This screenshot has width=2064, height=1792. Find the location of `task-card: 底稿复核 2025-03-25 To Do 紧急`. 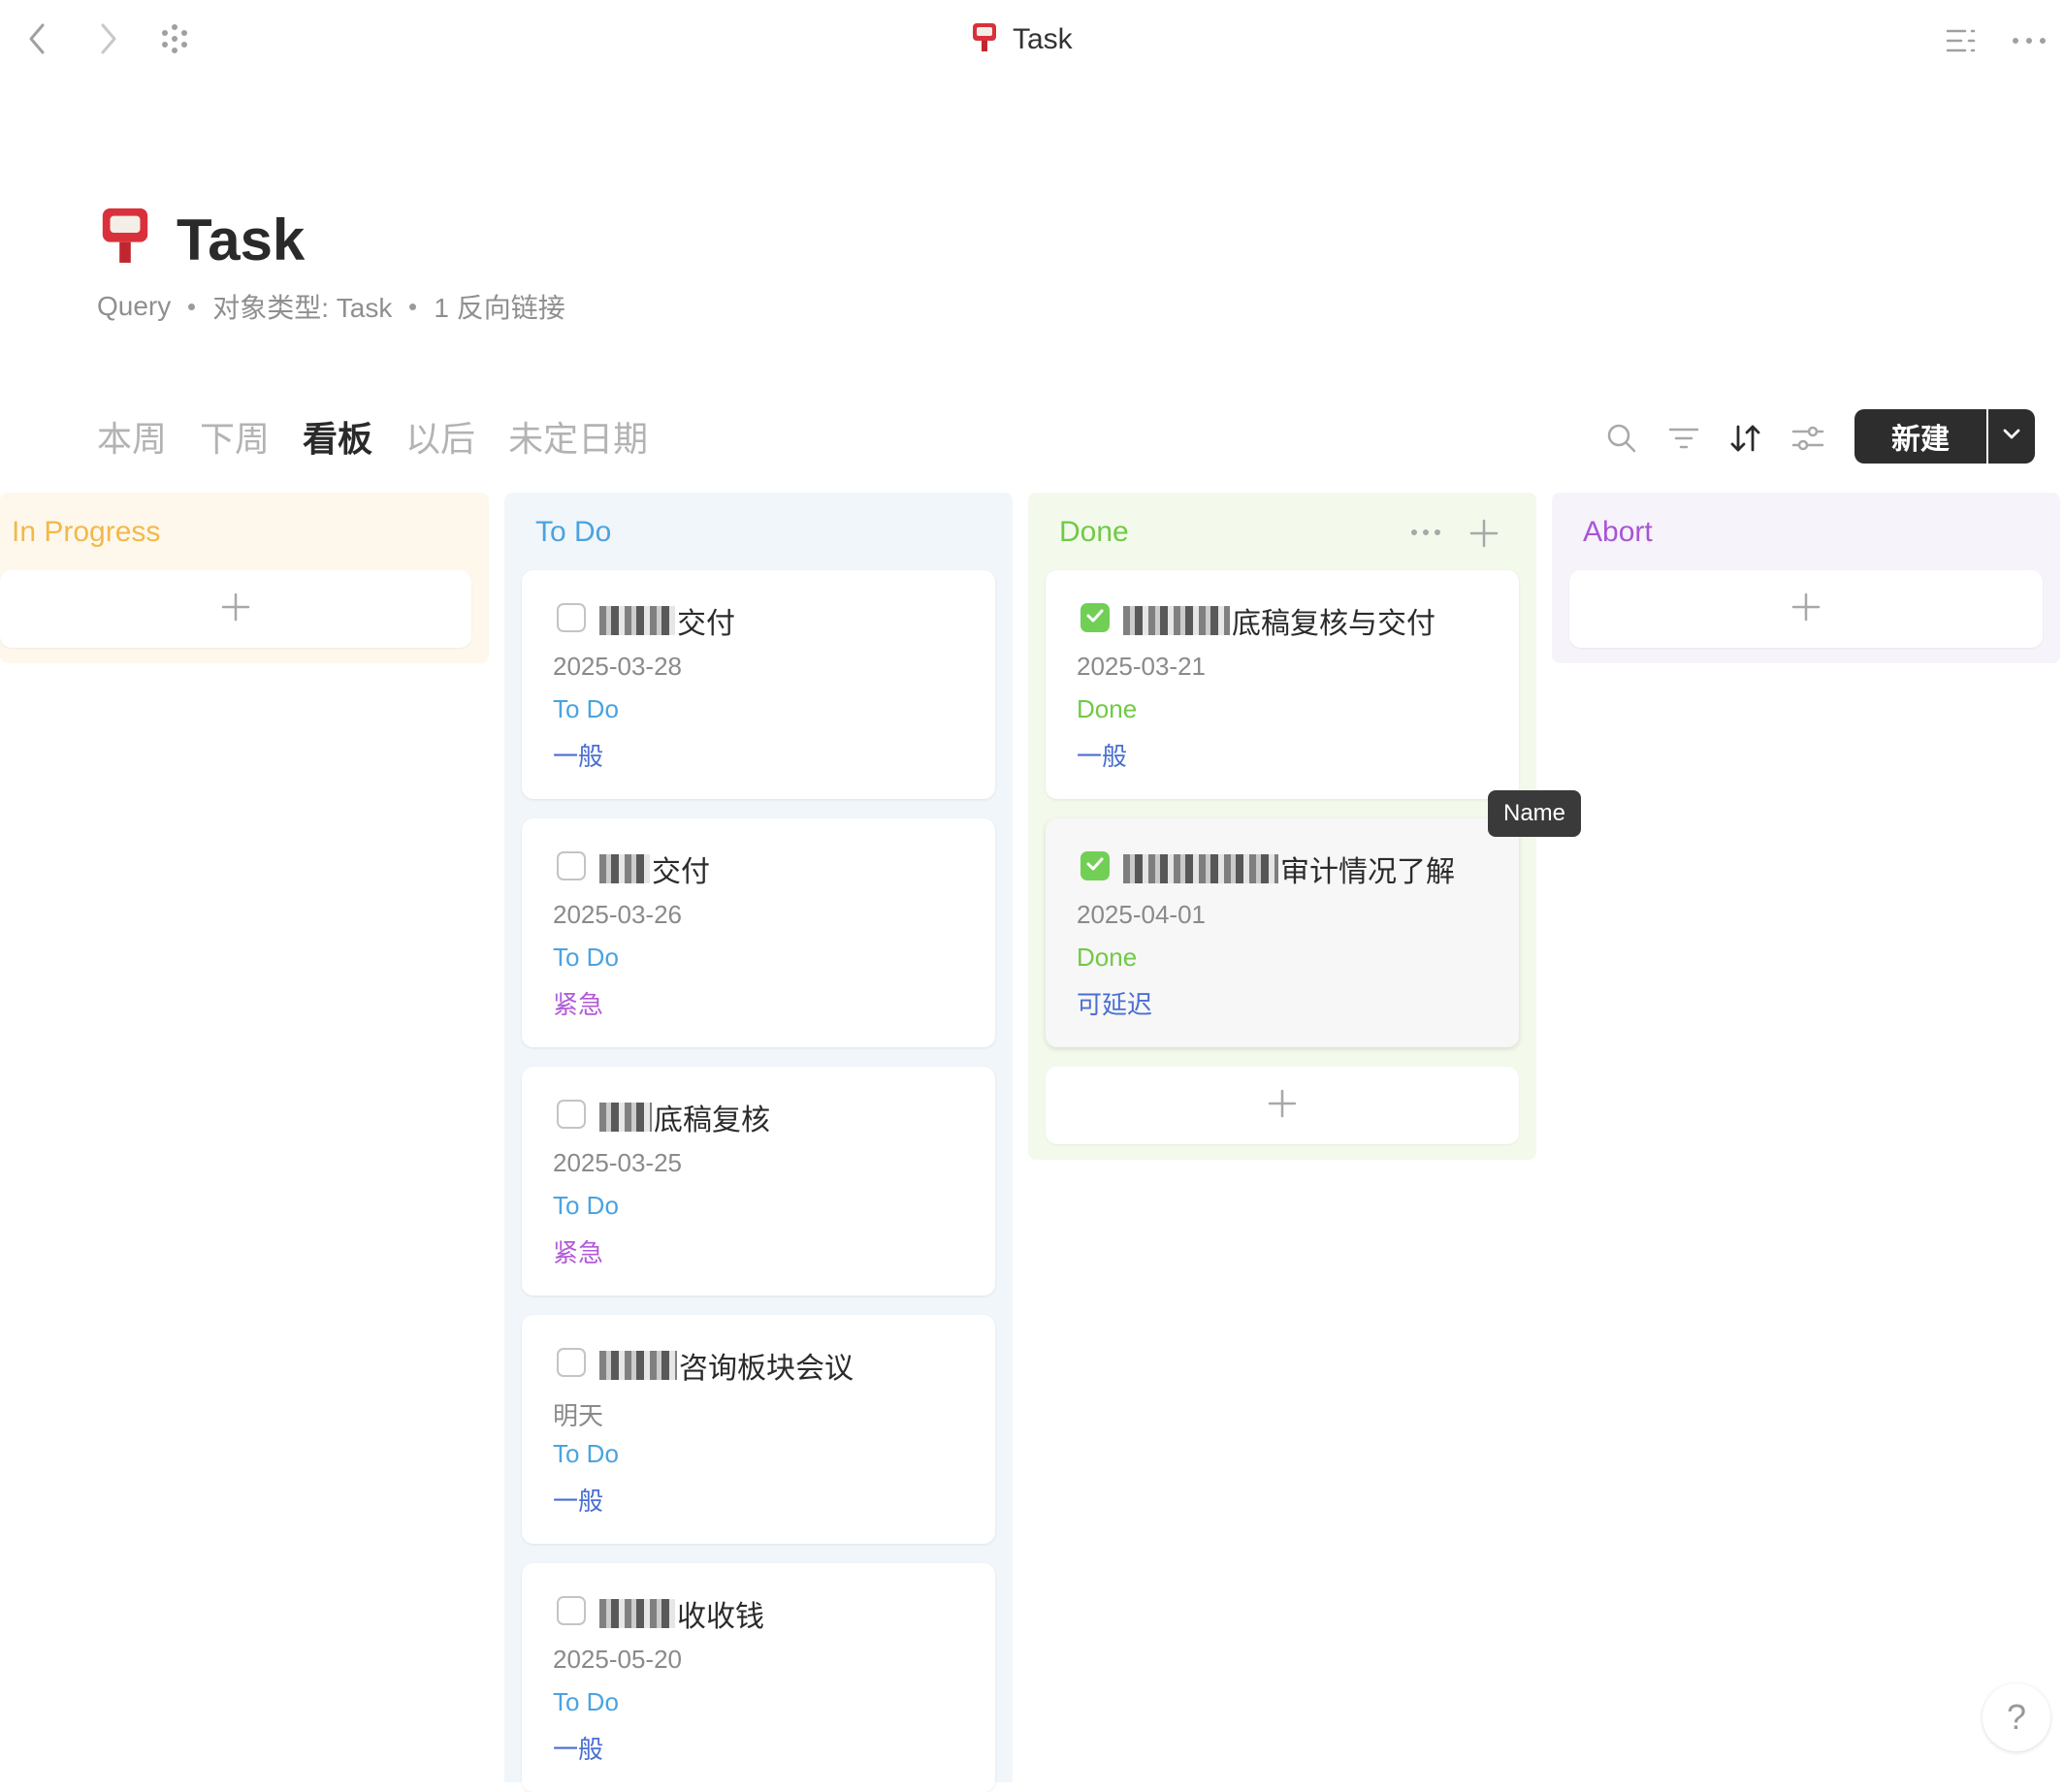

task-card: 底稿复核 2025-03-25 To Do 紧急 is located at coordinates (758, 1181).